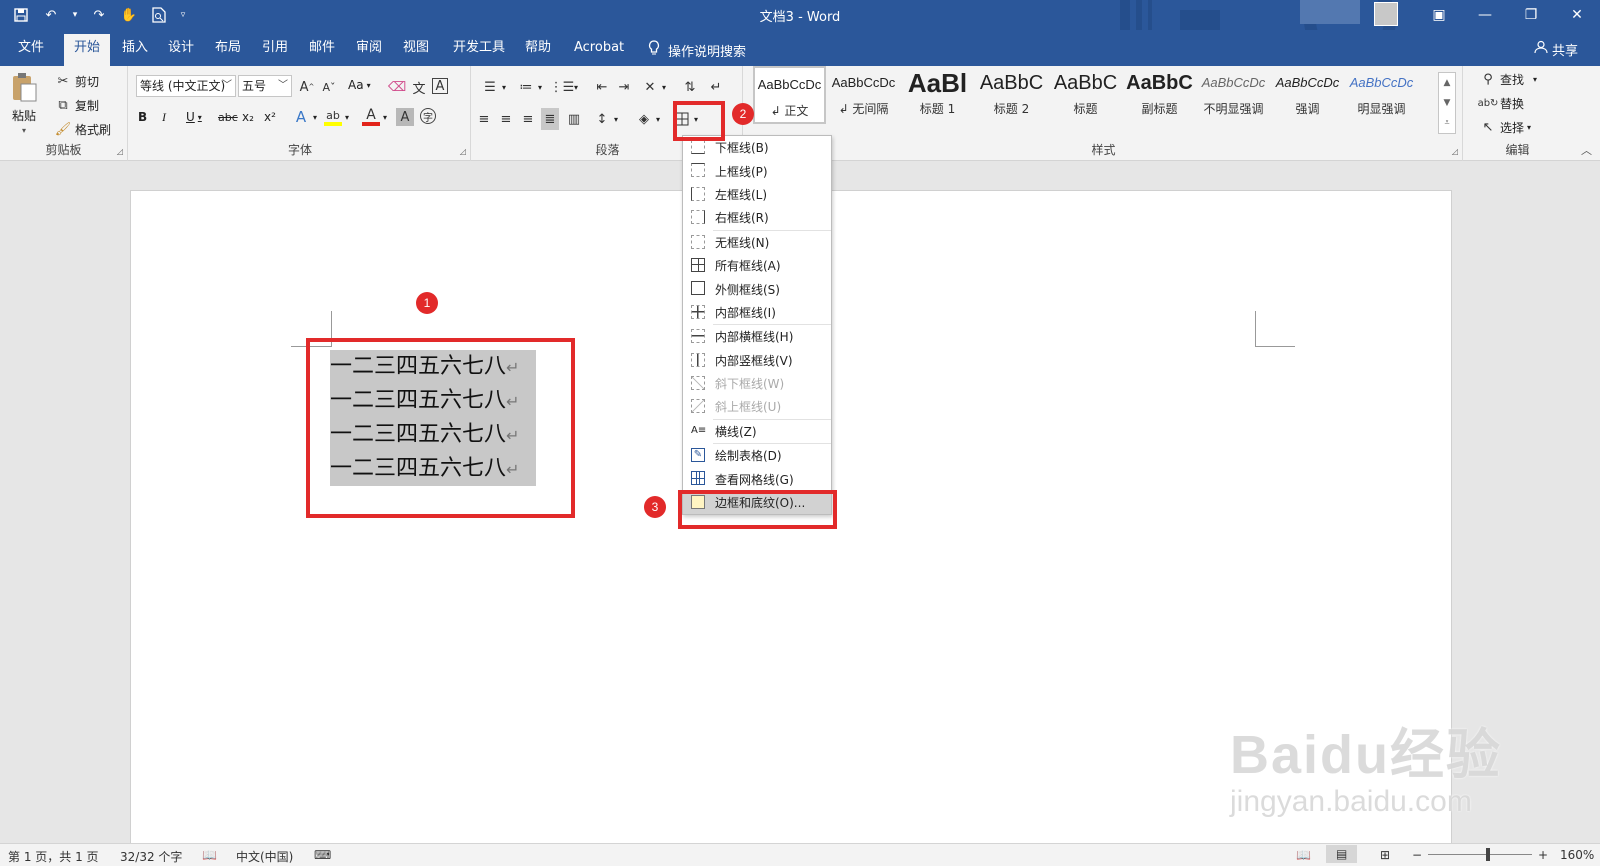 The height and width of the screenshot is (866, 1600). What do you see at coordinates (374, 116) in the screenshot?
I see `font-color-button: A ▾` at bounding box center [374, 116].